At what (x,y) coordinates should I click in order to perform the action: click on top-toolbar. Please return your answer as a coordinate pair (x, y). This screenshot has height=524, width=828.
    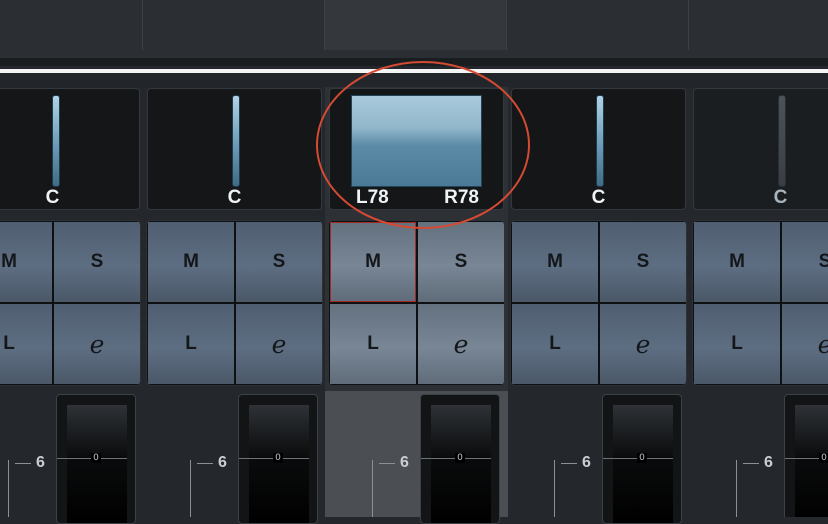
    Looking at the image, I should click on (414, 29).